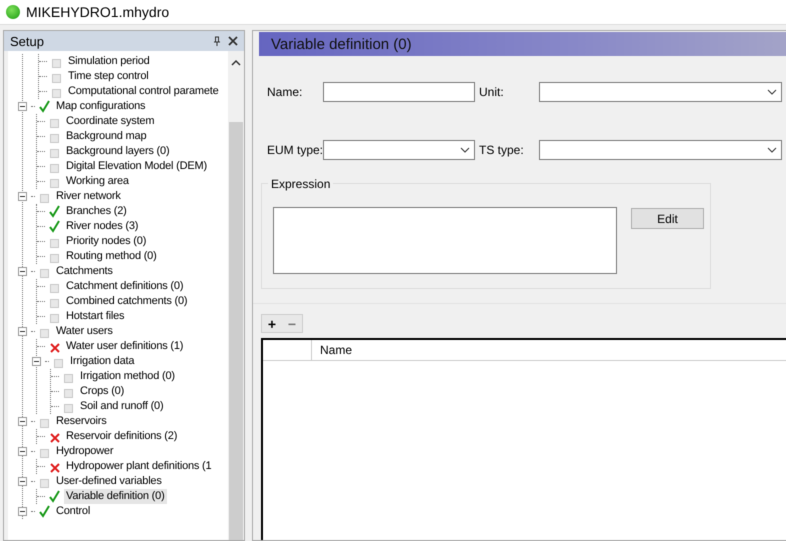 The image size is (786, 541). I want to click on remove-button: −, so click(292, 323).